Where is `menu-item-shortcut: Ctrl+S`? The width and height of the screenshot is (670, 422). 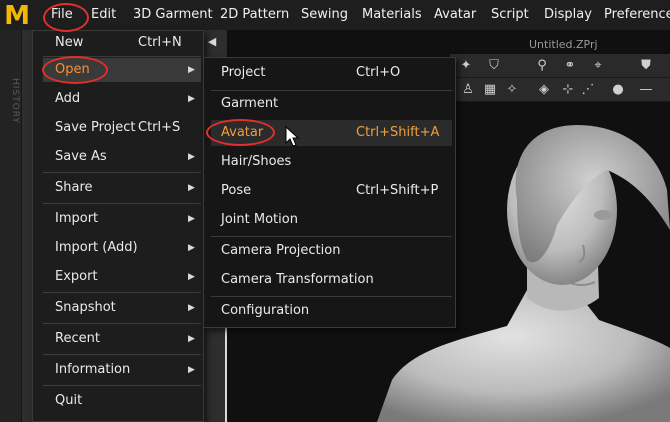 menu-item-shortcut: Ctrl+S is located at coordinates (159, 127).